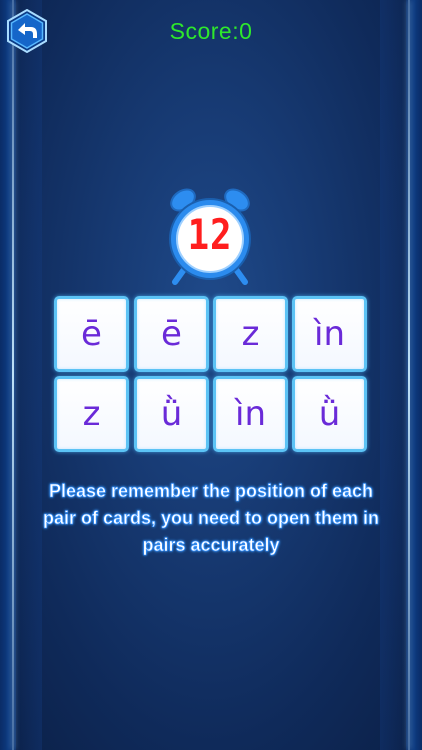  Describe the element at coordinates (394, 375) in the screenshot. I see `right-rail-glow` at that location.